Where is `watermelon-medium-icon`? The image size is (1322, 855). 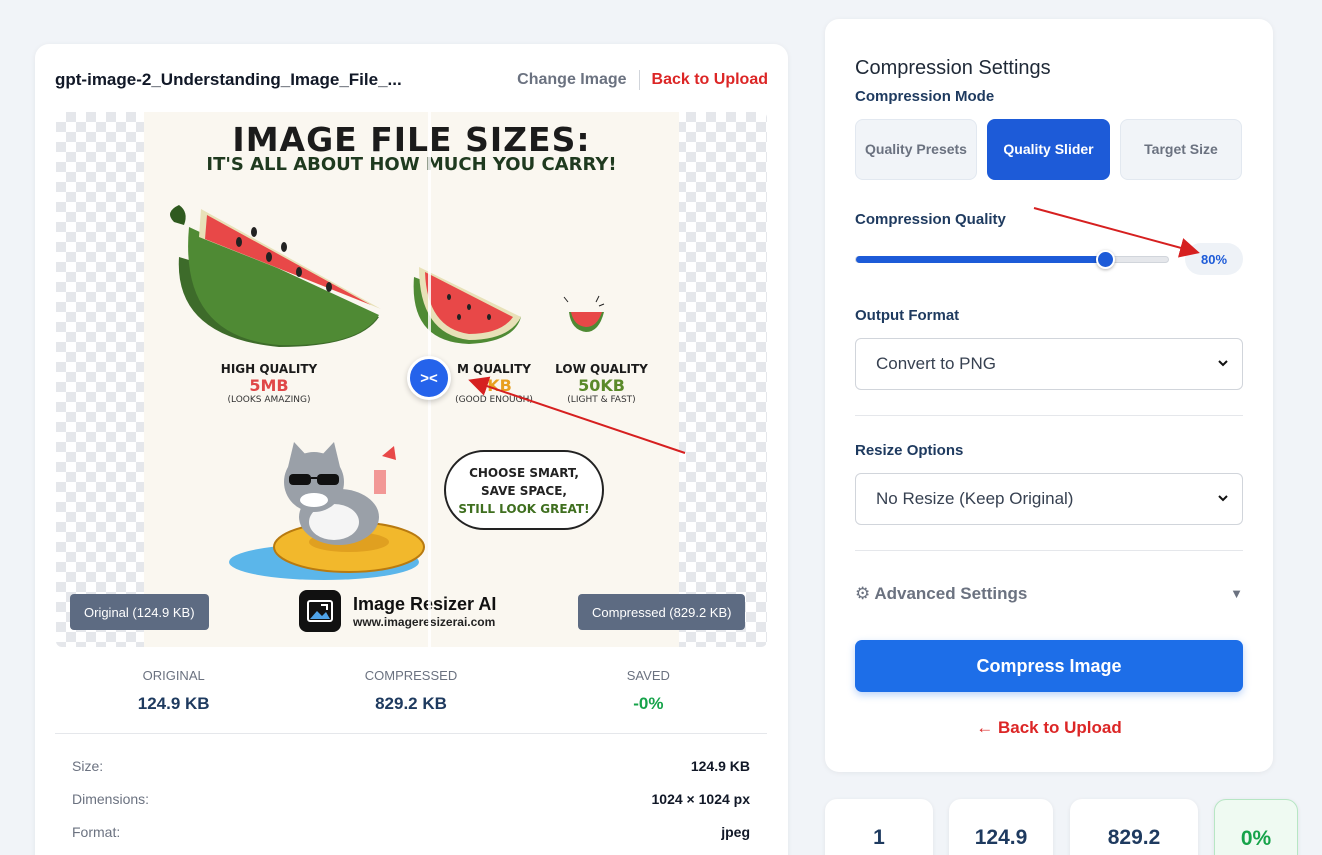 watermelon-medium-icon is located at coordinates (467, 305).